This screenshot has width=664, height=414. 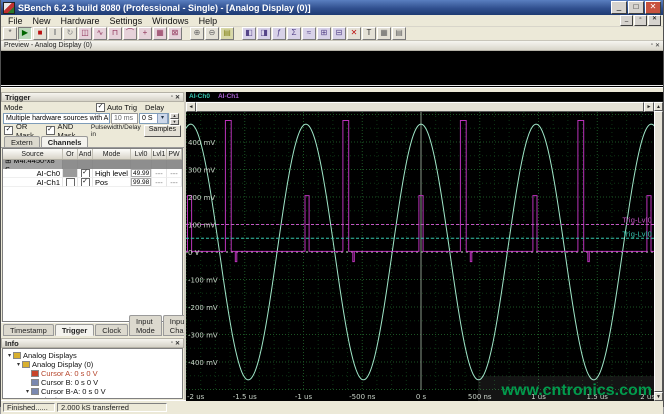 I want to click on table-row: AI-Ch1✓Pos99.98 ...------, so click(x=92, y=182).